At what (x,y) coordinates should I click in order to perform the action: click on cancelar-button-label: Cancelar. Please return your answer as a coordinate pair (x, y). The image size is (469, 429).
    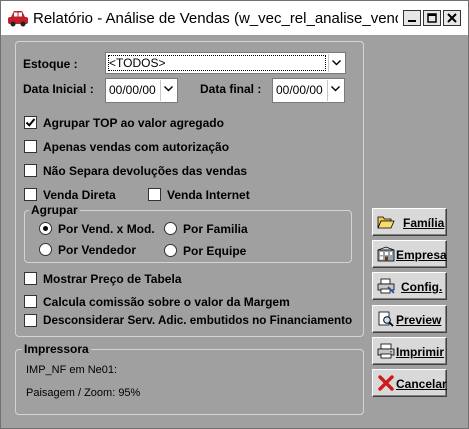
    Looking at the image, I should click on (421, 384).